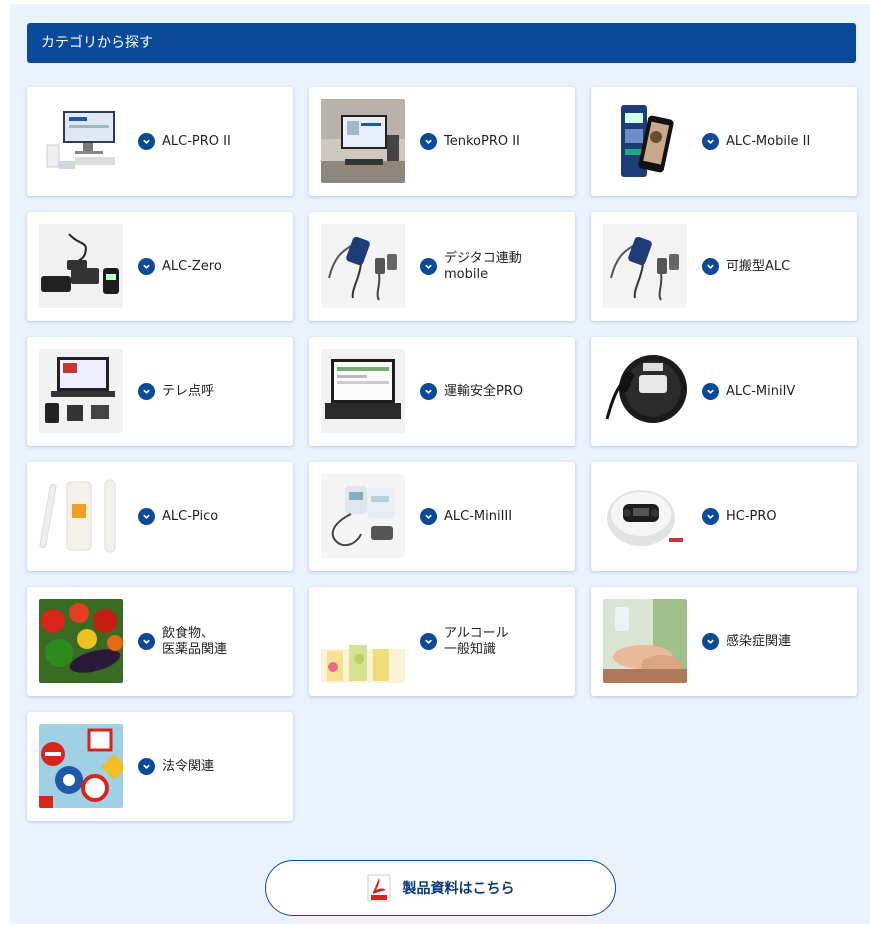 The height and width of the screenshot is (925, 870). I want to click on category-card-tenkopro-2: TenkoPRO II, so click(442, 141).